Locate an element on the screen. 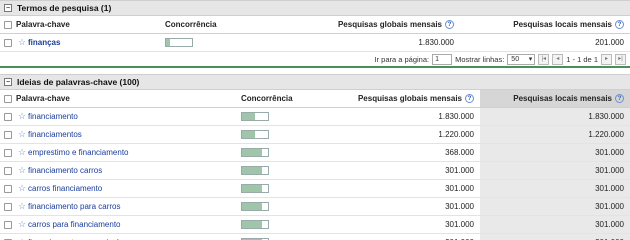 This screenshot has width=630, height=240. keyword-link: financiamento carros is located at coordinates (65, 170).